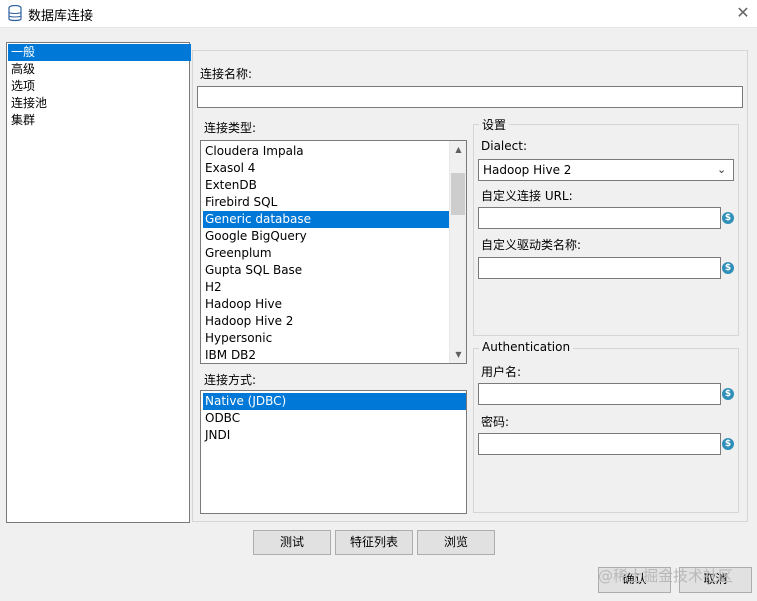 This screenshot has width=757, height=601. I want to click on connection-name-input, so click(470, 97).